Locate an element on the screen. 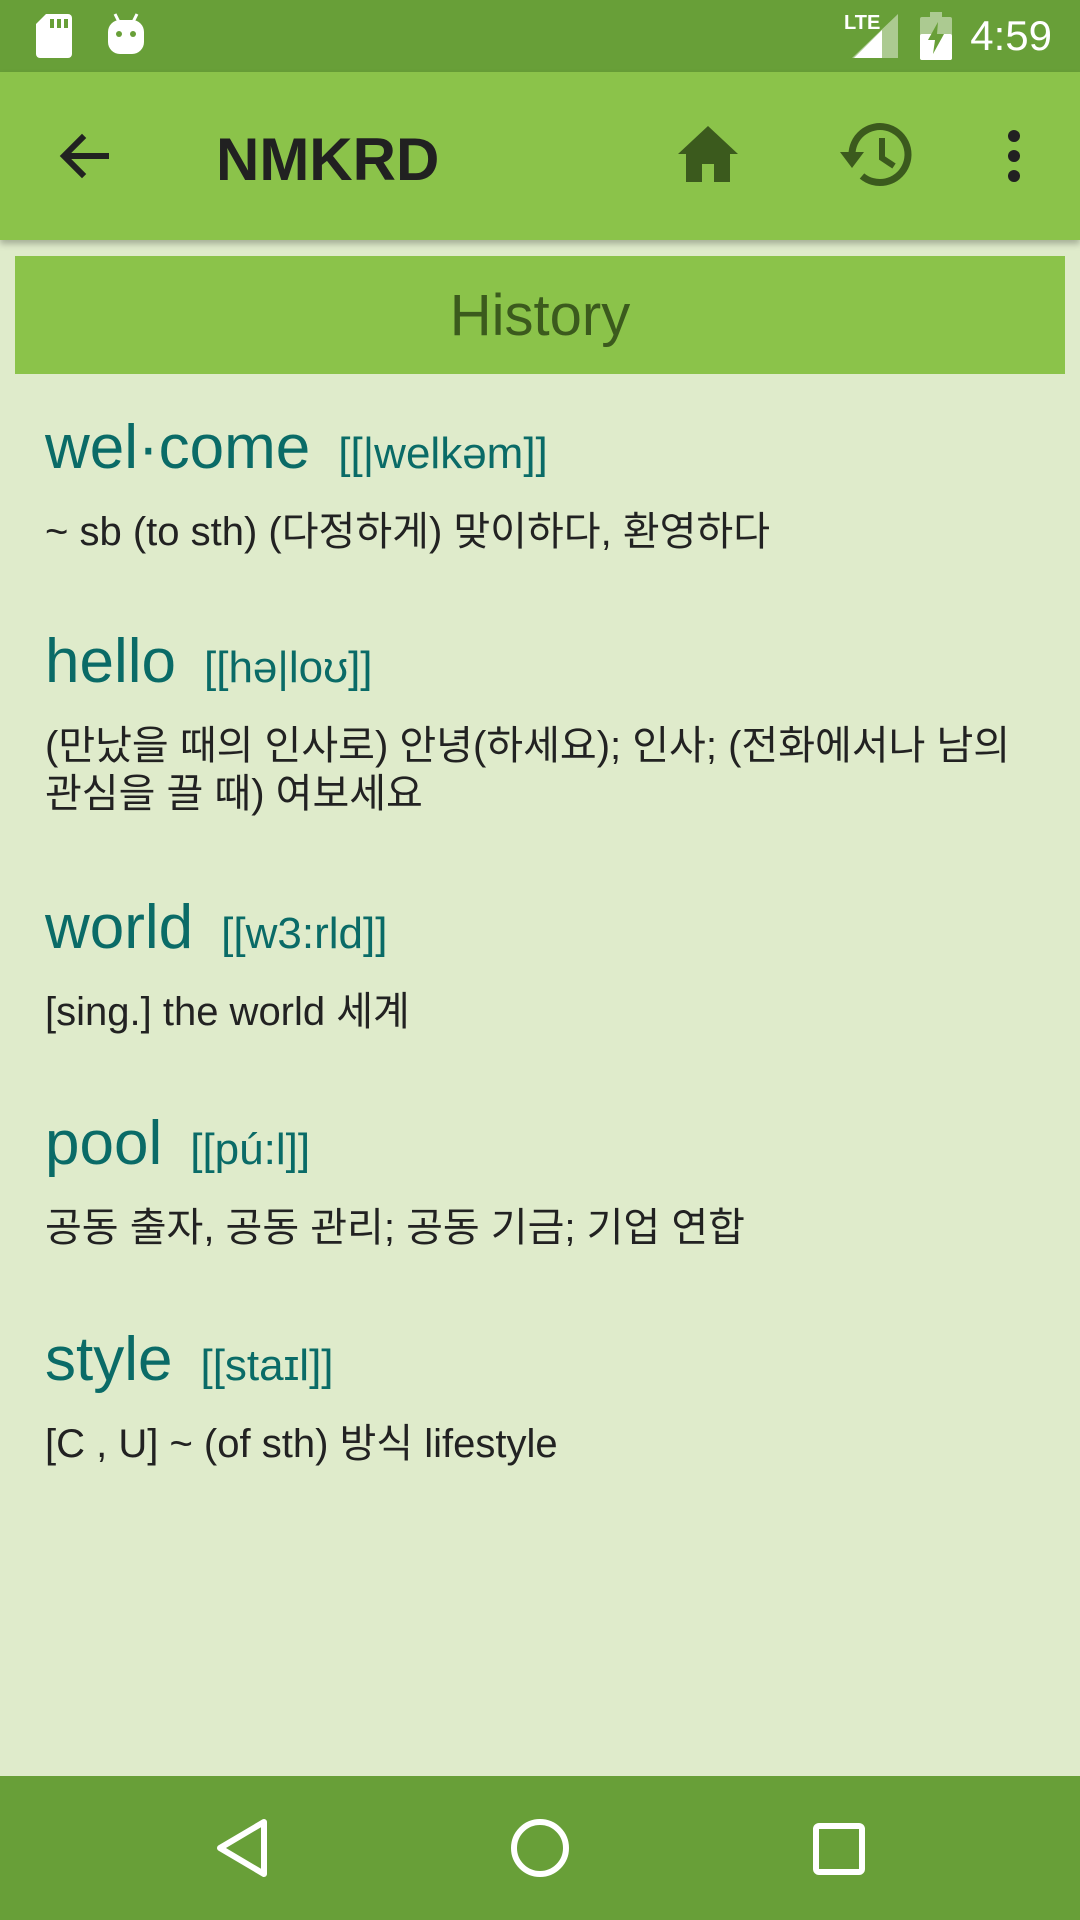  entry-word: hello is located at coordinates (110, 661).